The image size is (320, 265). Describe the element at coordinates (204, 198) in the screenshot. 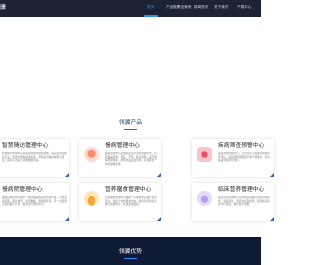

I see `clinical-nutrition-icon` at that location.